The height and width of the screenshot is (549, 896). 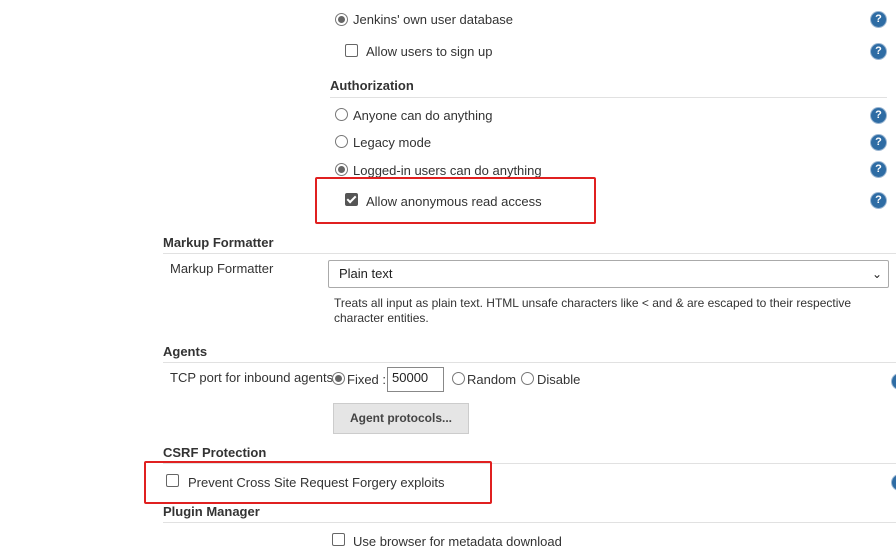 I want to click on disable-port-radio, so click(x=527, y=378).